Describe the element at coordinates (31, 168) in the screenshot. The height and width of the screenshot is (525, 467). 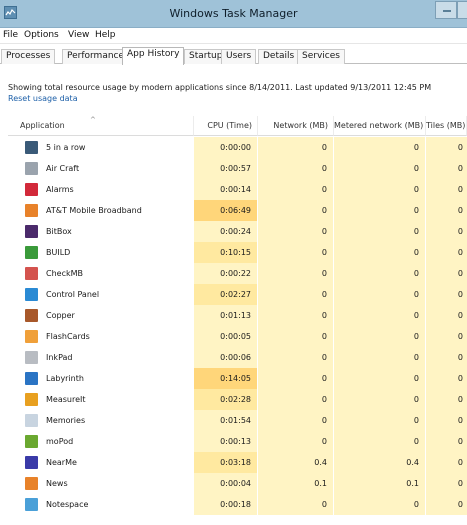
I see `air-craft-icon` at that location.